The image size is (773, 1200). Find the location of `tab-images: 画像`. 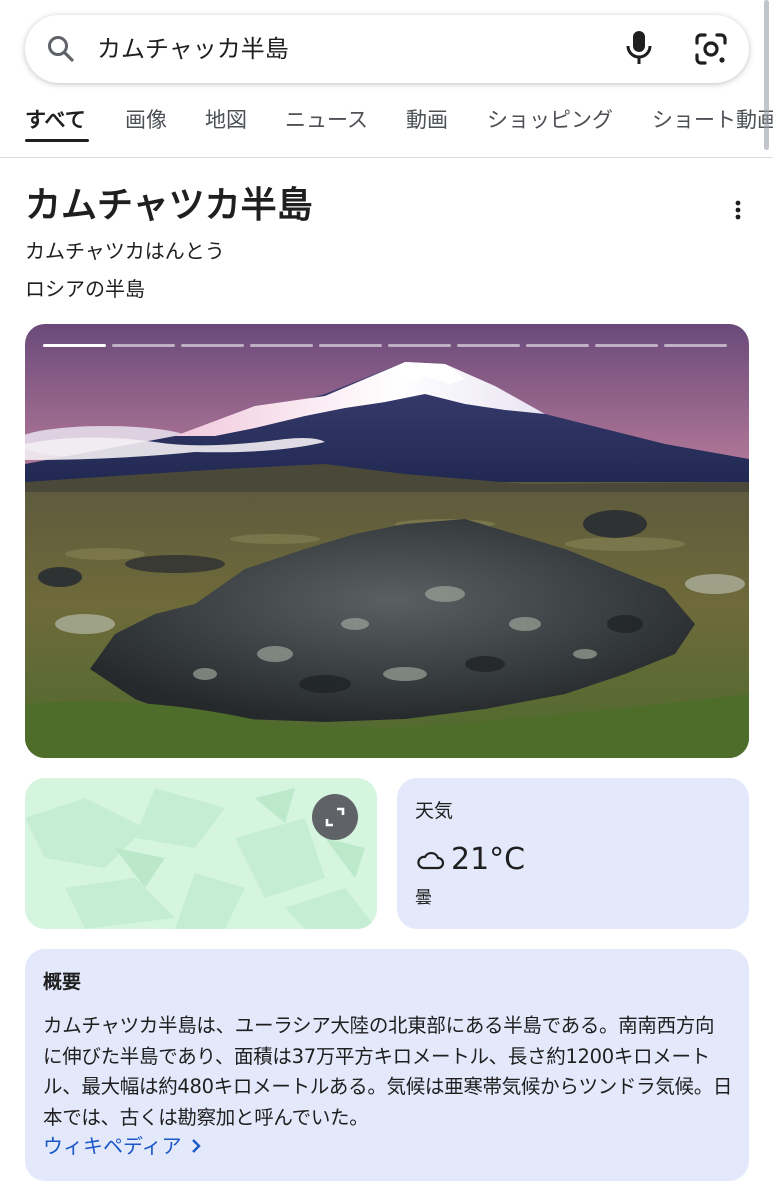

tab-images: 画像 is located at coordinates (146, 120).